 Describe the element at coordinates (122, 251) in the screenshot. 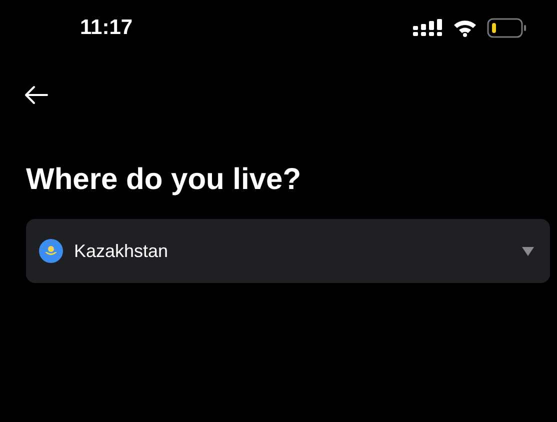

I see `selected-country: Kazakhstan` at that location.